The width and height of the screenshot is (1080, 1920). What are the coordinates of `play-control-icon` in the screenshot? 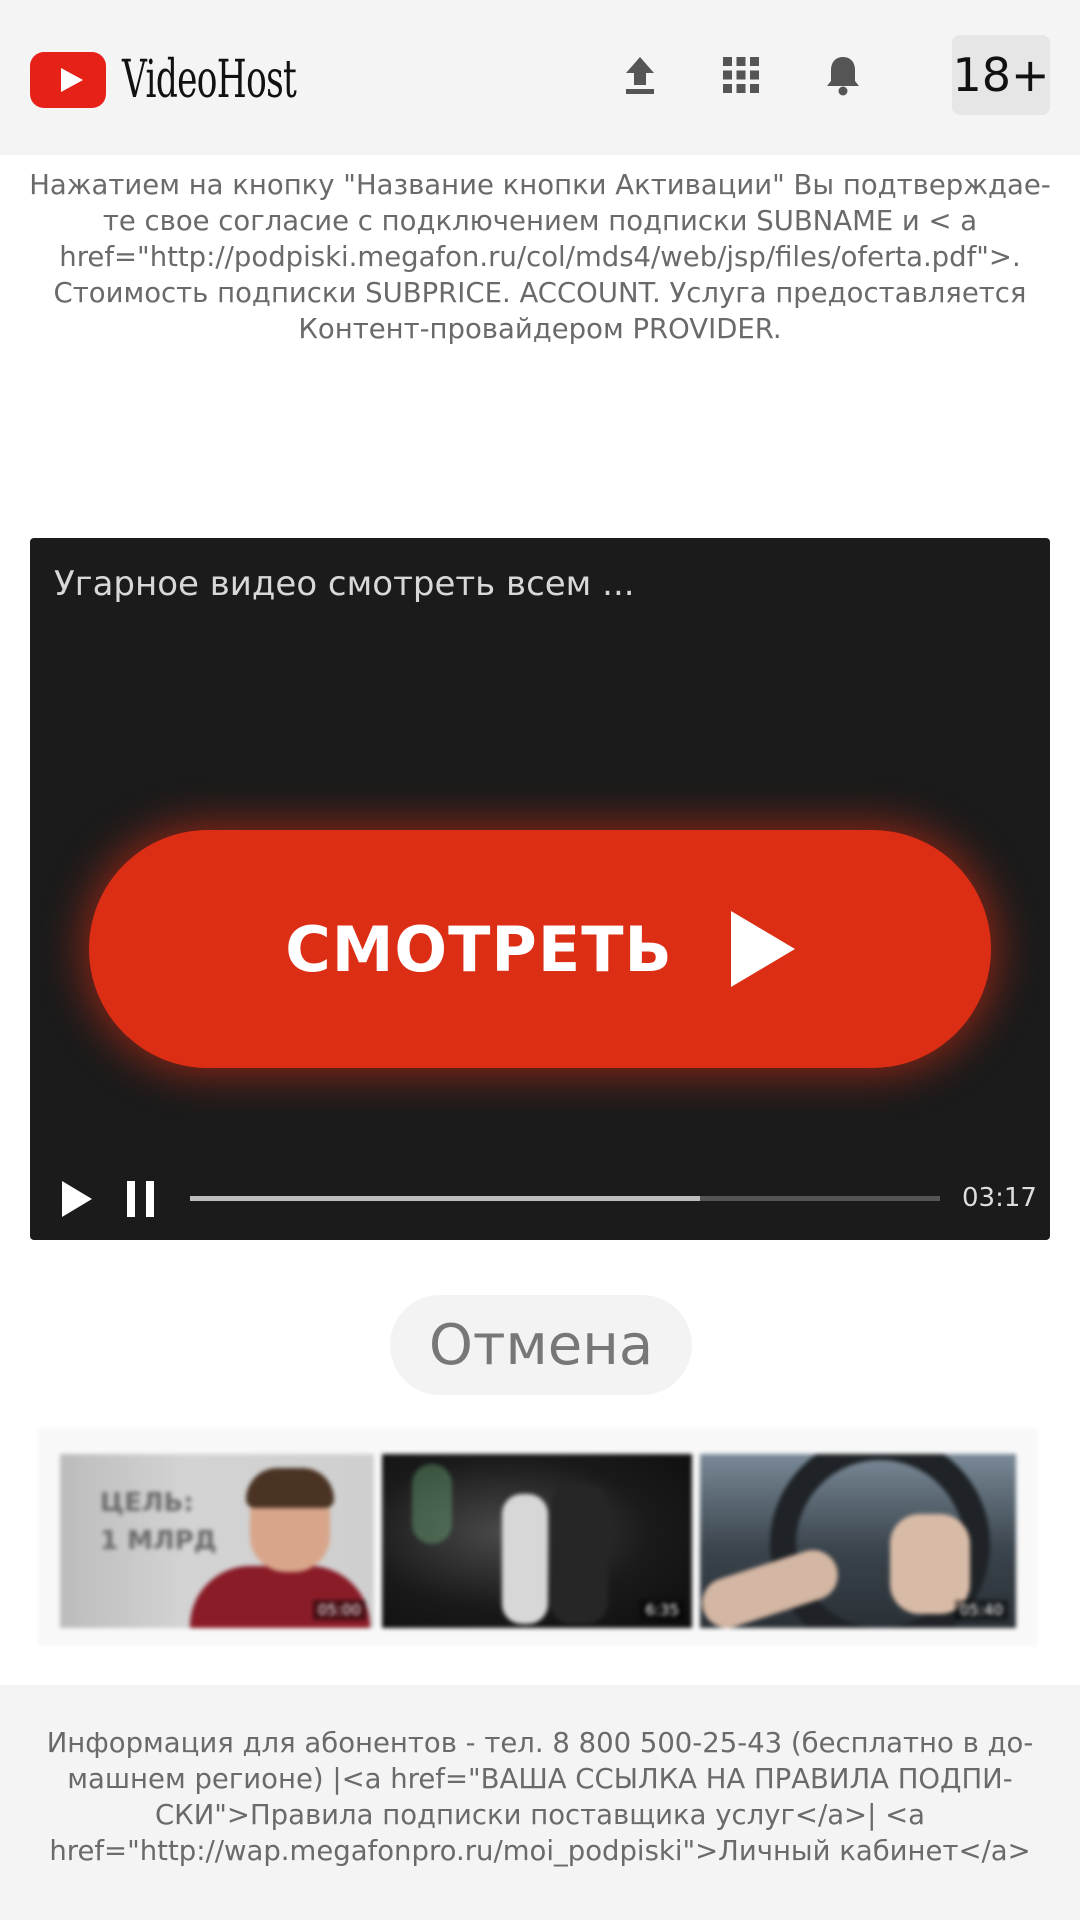 It's located at (77, 1199).